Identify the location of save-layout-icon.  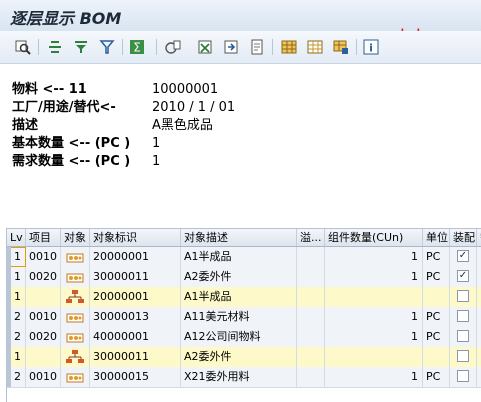
(341, 47).